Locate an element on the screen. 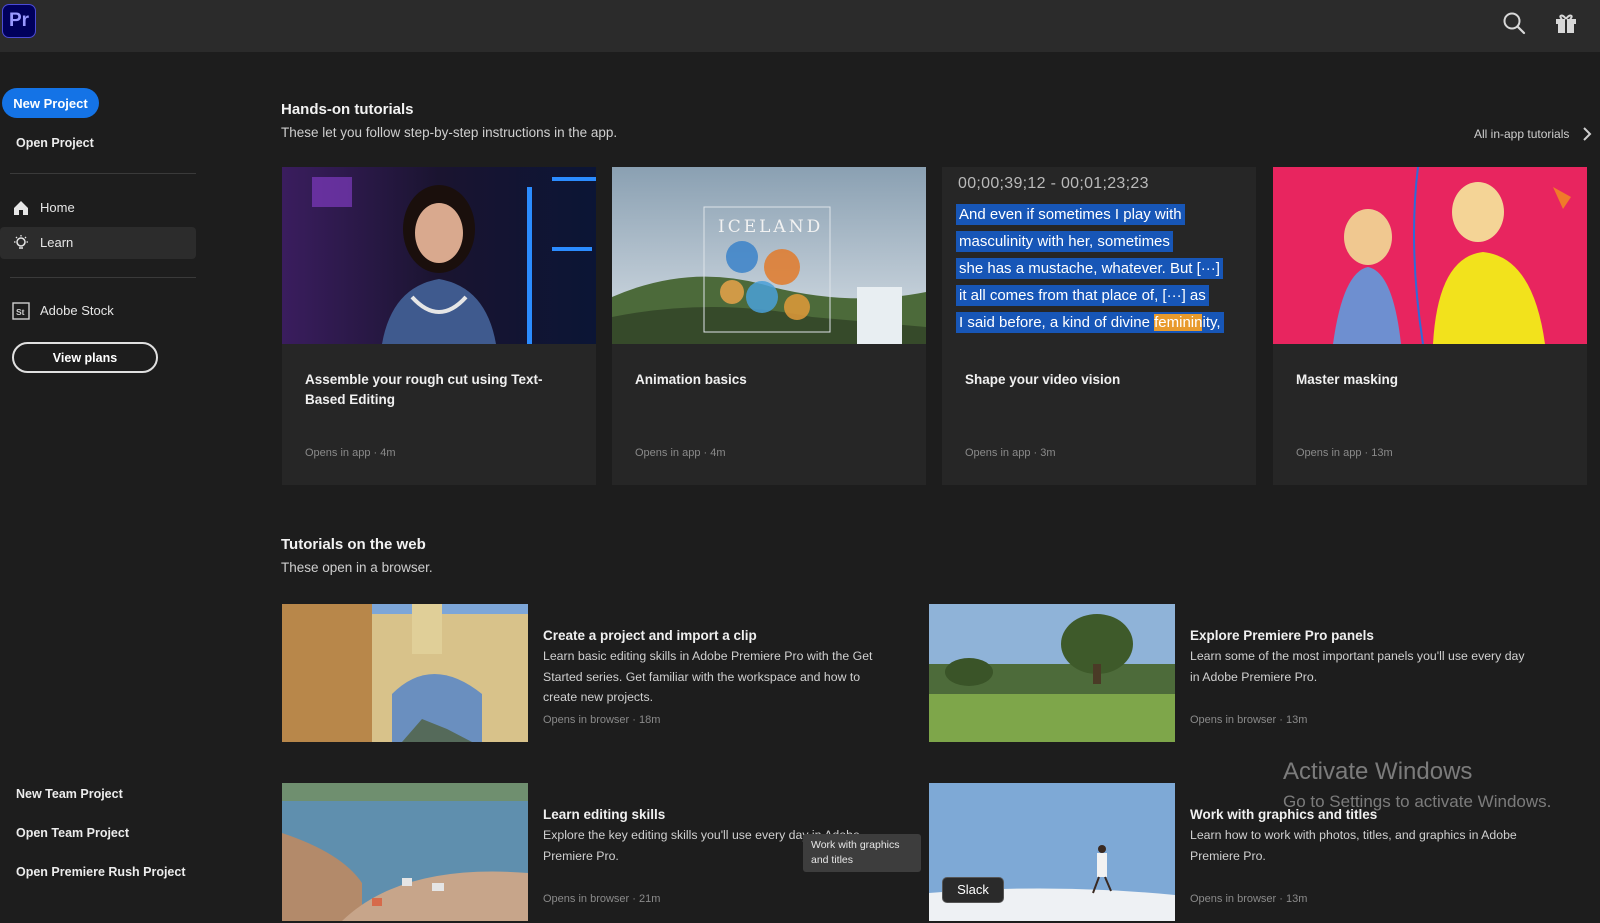 The width and height of the screenshot is (1600, 923). svg-text: St is located at coordinates (20, 312).